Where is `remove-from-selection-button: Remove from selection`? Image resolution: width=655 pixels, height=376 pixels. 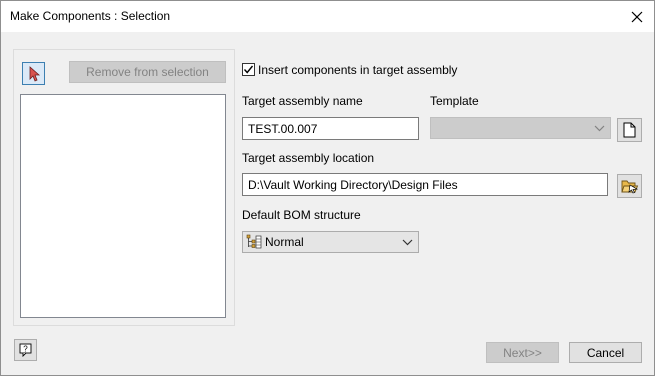 remove-from-selection-button: Remove from selection is located at coordinates (147, 72).